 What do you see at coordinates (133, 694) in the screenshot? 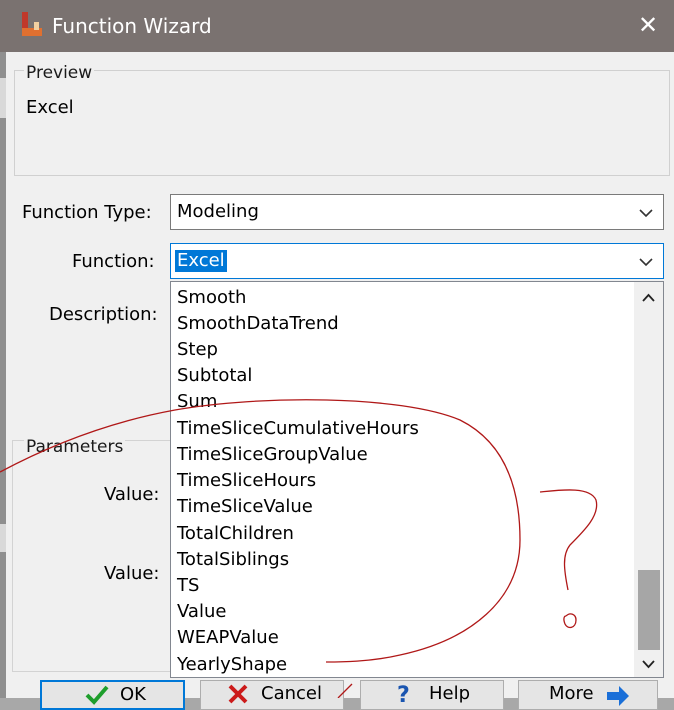
I see `ok-label: OK` at bounding box center [133, 694].